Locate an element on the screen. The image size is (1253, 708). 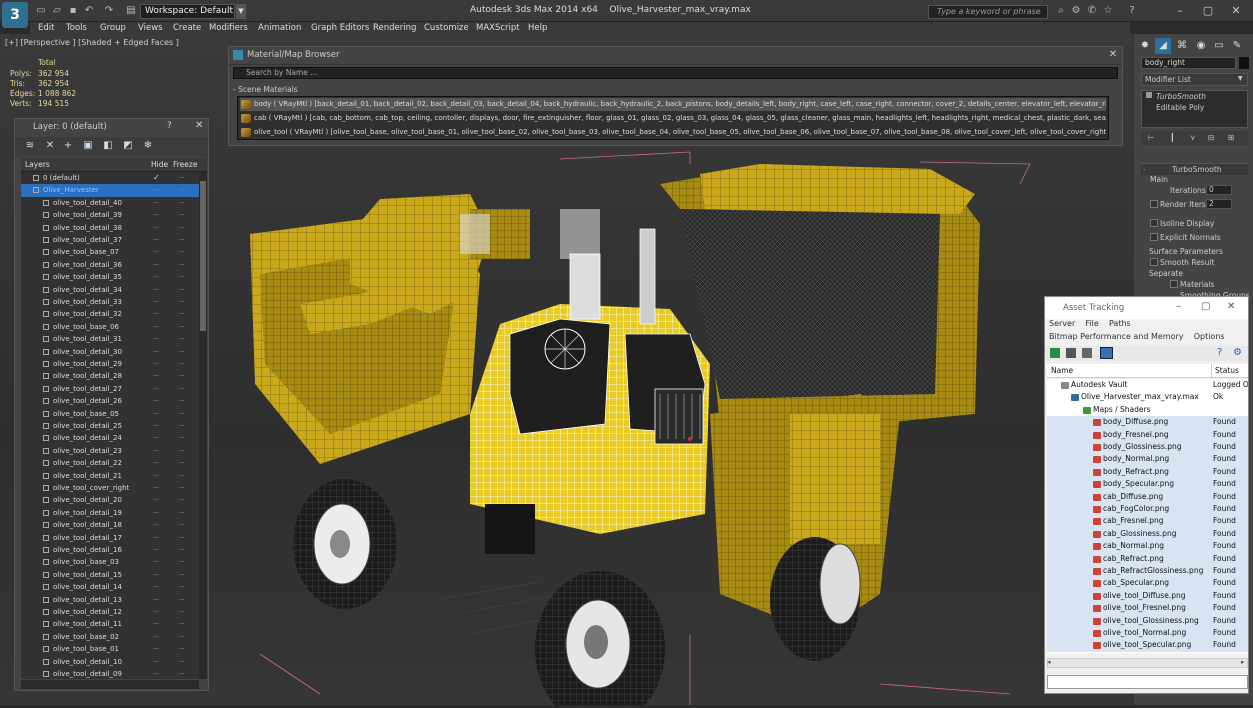
layer-row: 0 (default) ✓ — is located at coordinates (110, 178).